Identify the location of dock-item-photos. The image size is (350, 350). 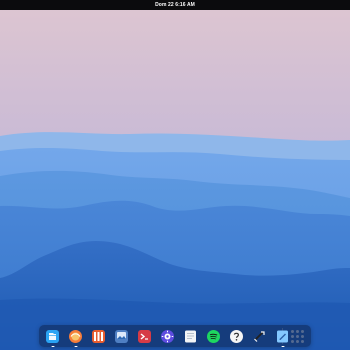
(121, 336).